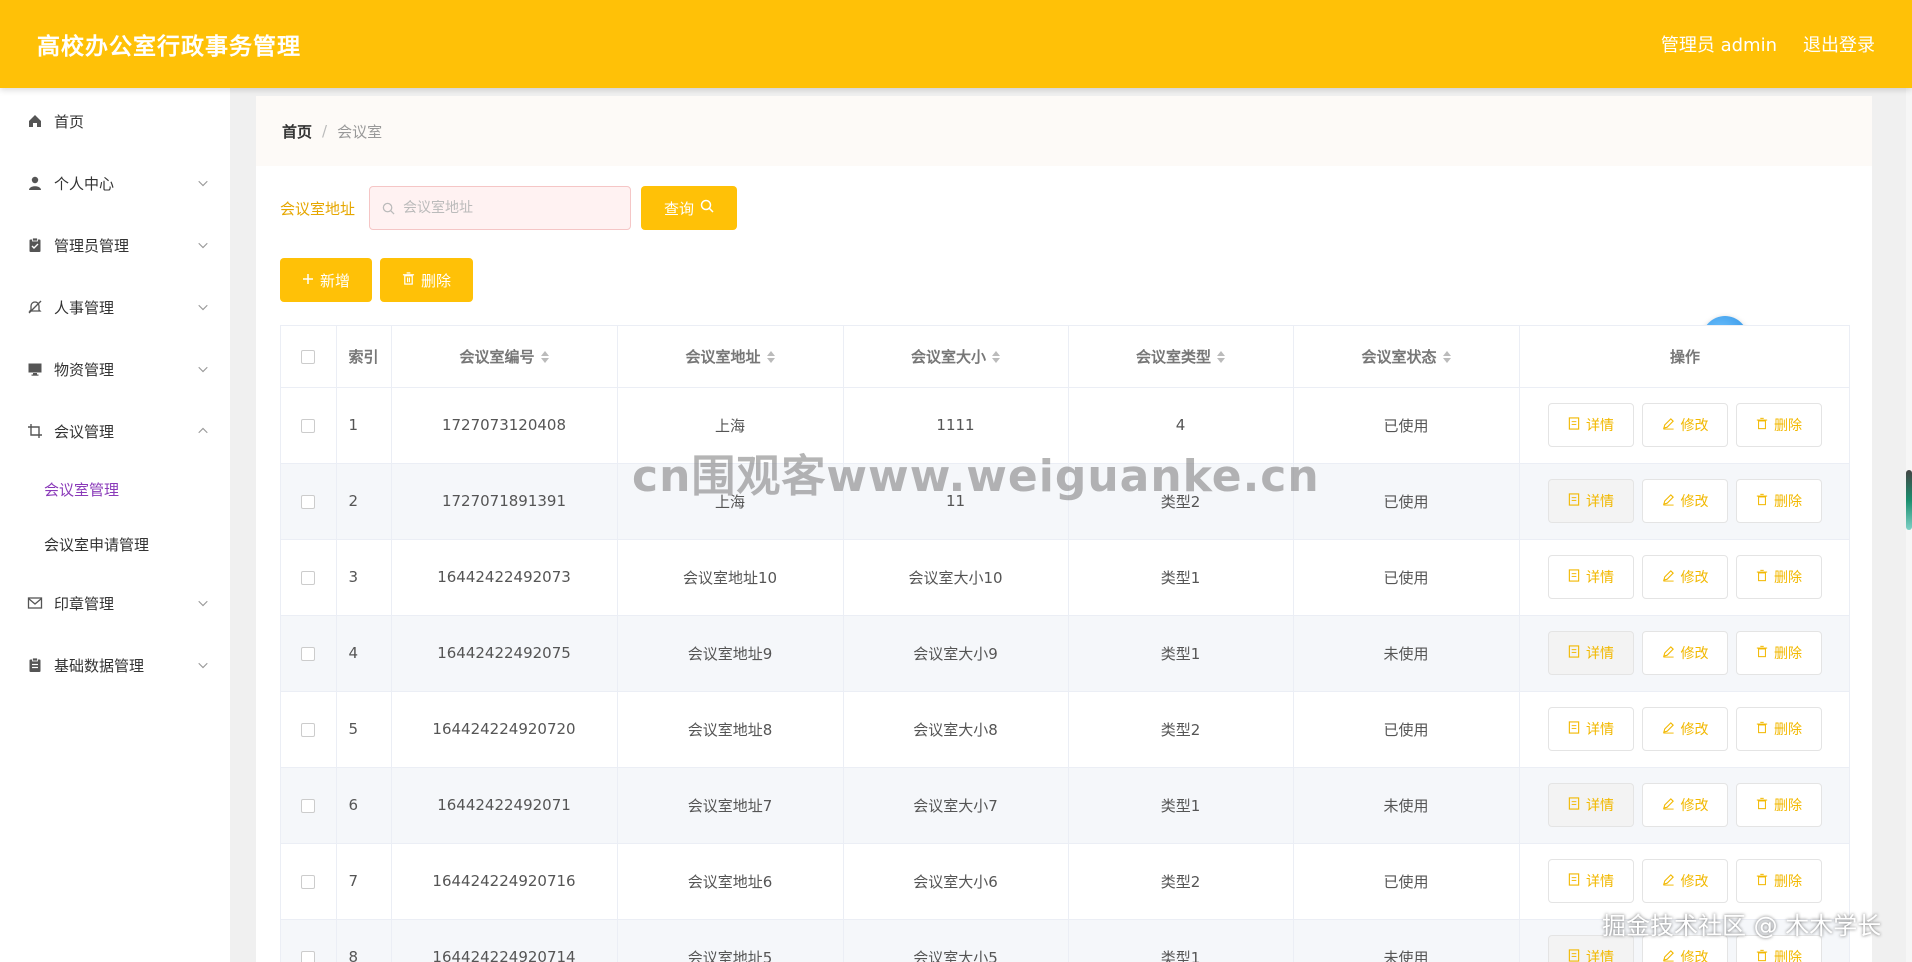 Image resolution: width=1912 pixels, height=962 pixels. I want to click on row-select-cell, so click(309, 501).